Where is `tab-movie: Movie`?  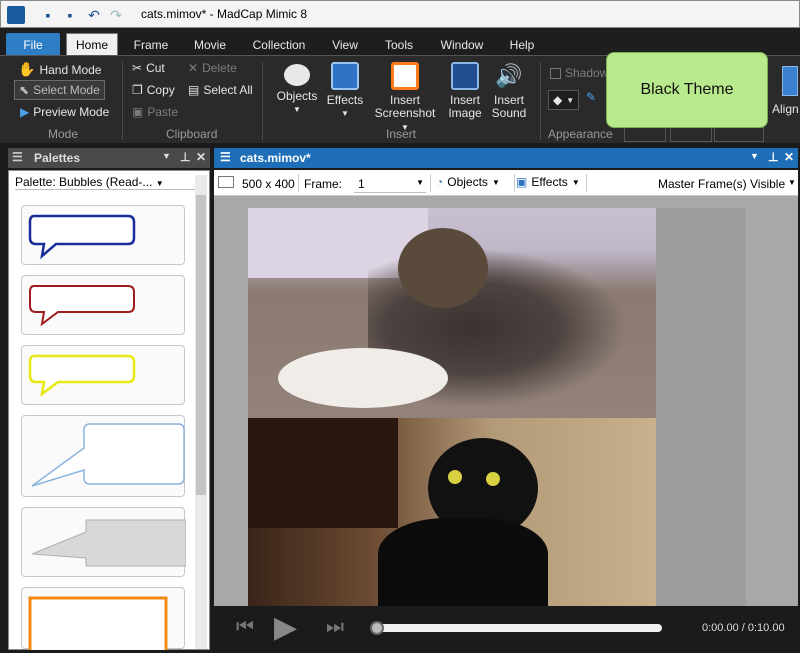
tab-movie: Movie is located at coordinates (210, 44).